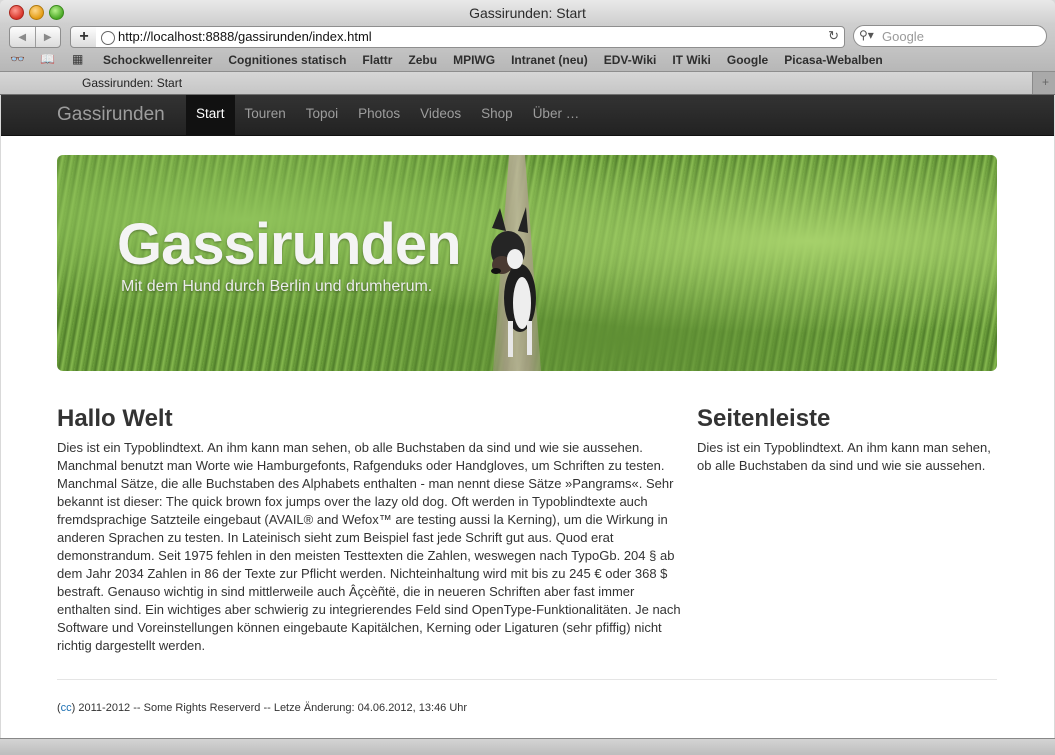 Image resolution: width=1055 pixels, height=755 pixels. What do you see at coordinates (691, 60) in the screenshot?
I see `bookmark-item: IT Wiki` at bounding box center [691, 60].